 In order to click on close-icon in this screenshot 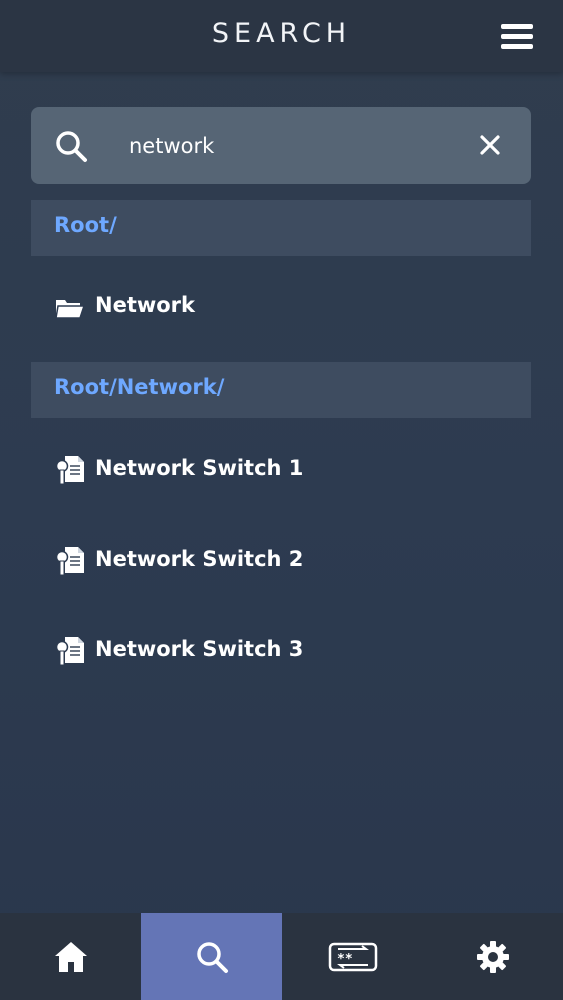, I will do `click(490, 145)`.